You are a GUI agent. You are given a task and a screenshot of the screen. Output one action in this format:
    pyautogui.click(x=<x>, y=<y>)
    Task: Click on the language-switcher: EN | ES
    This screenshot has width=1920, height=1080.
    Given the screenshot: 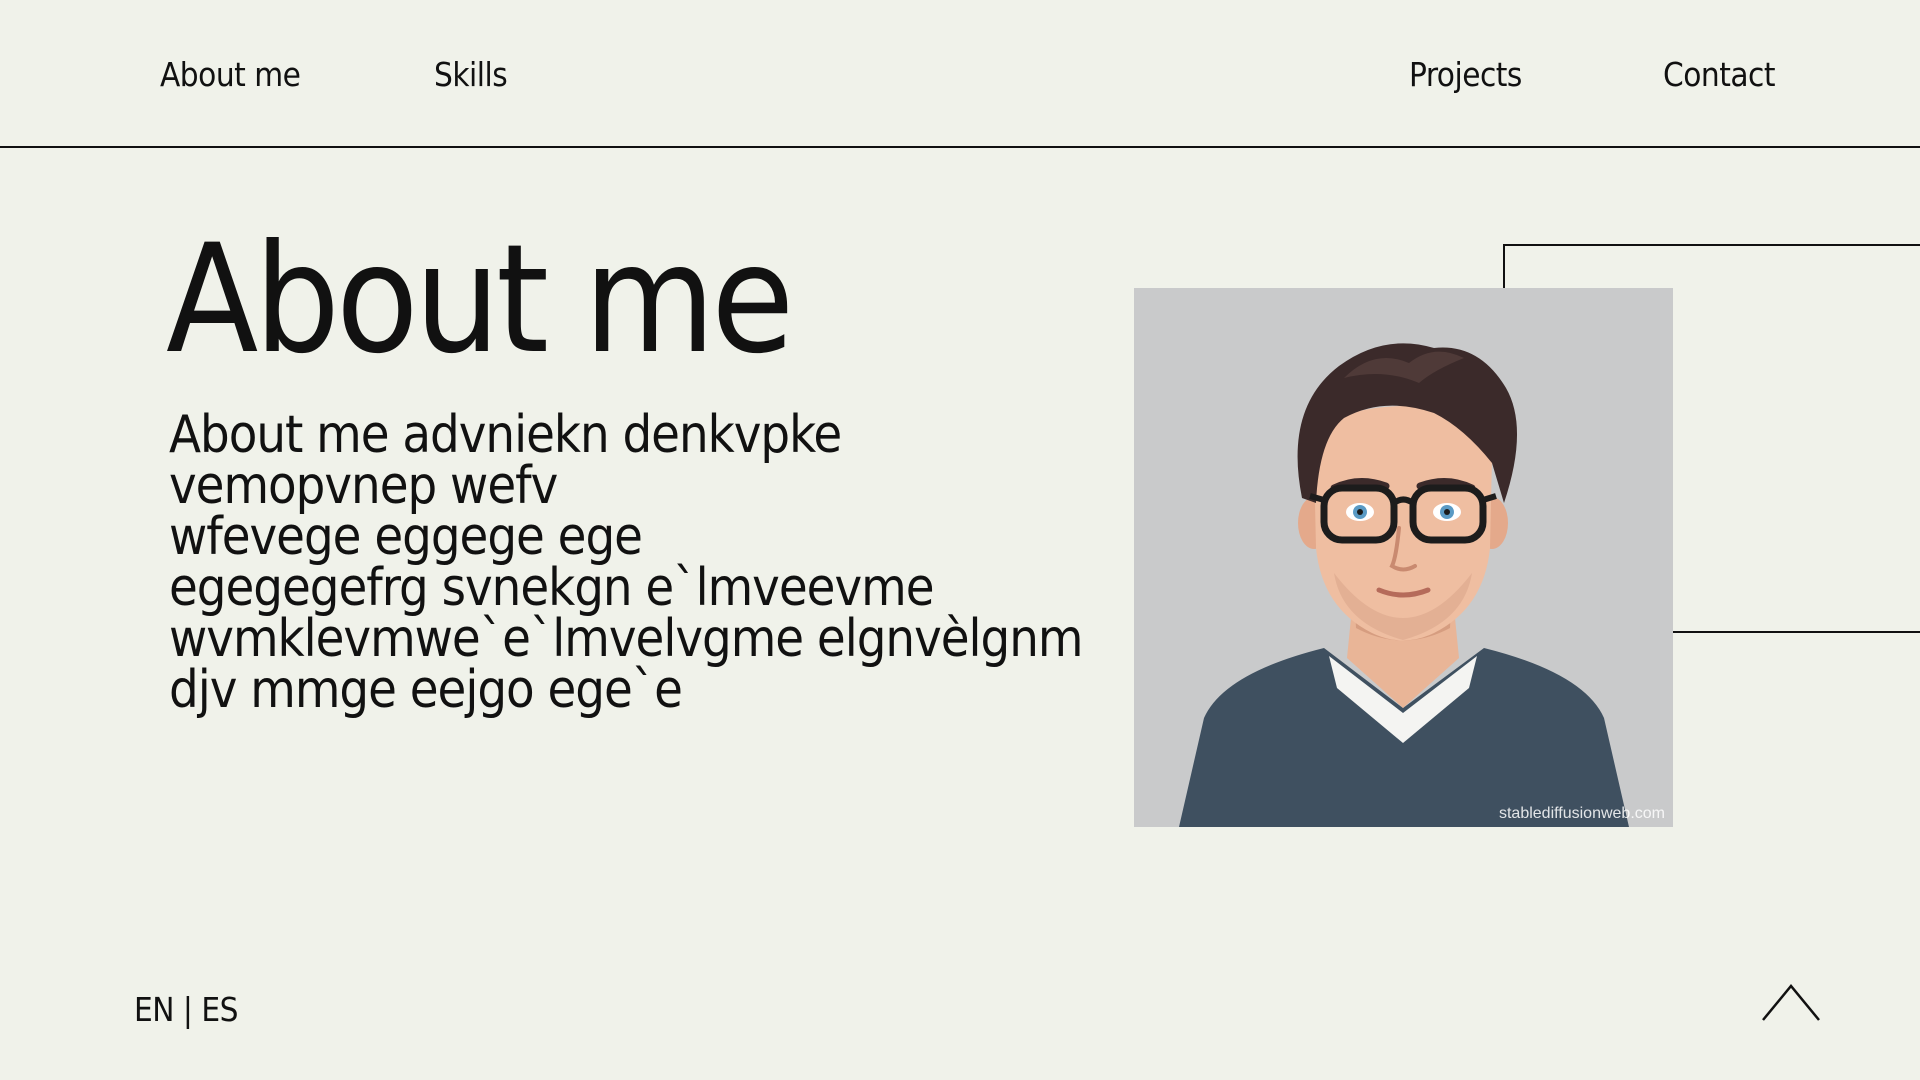 What is the action you would take?
    pyautogui.click(x=186, y=1009)
    